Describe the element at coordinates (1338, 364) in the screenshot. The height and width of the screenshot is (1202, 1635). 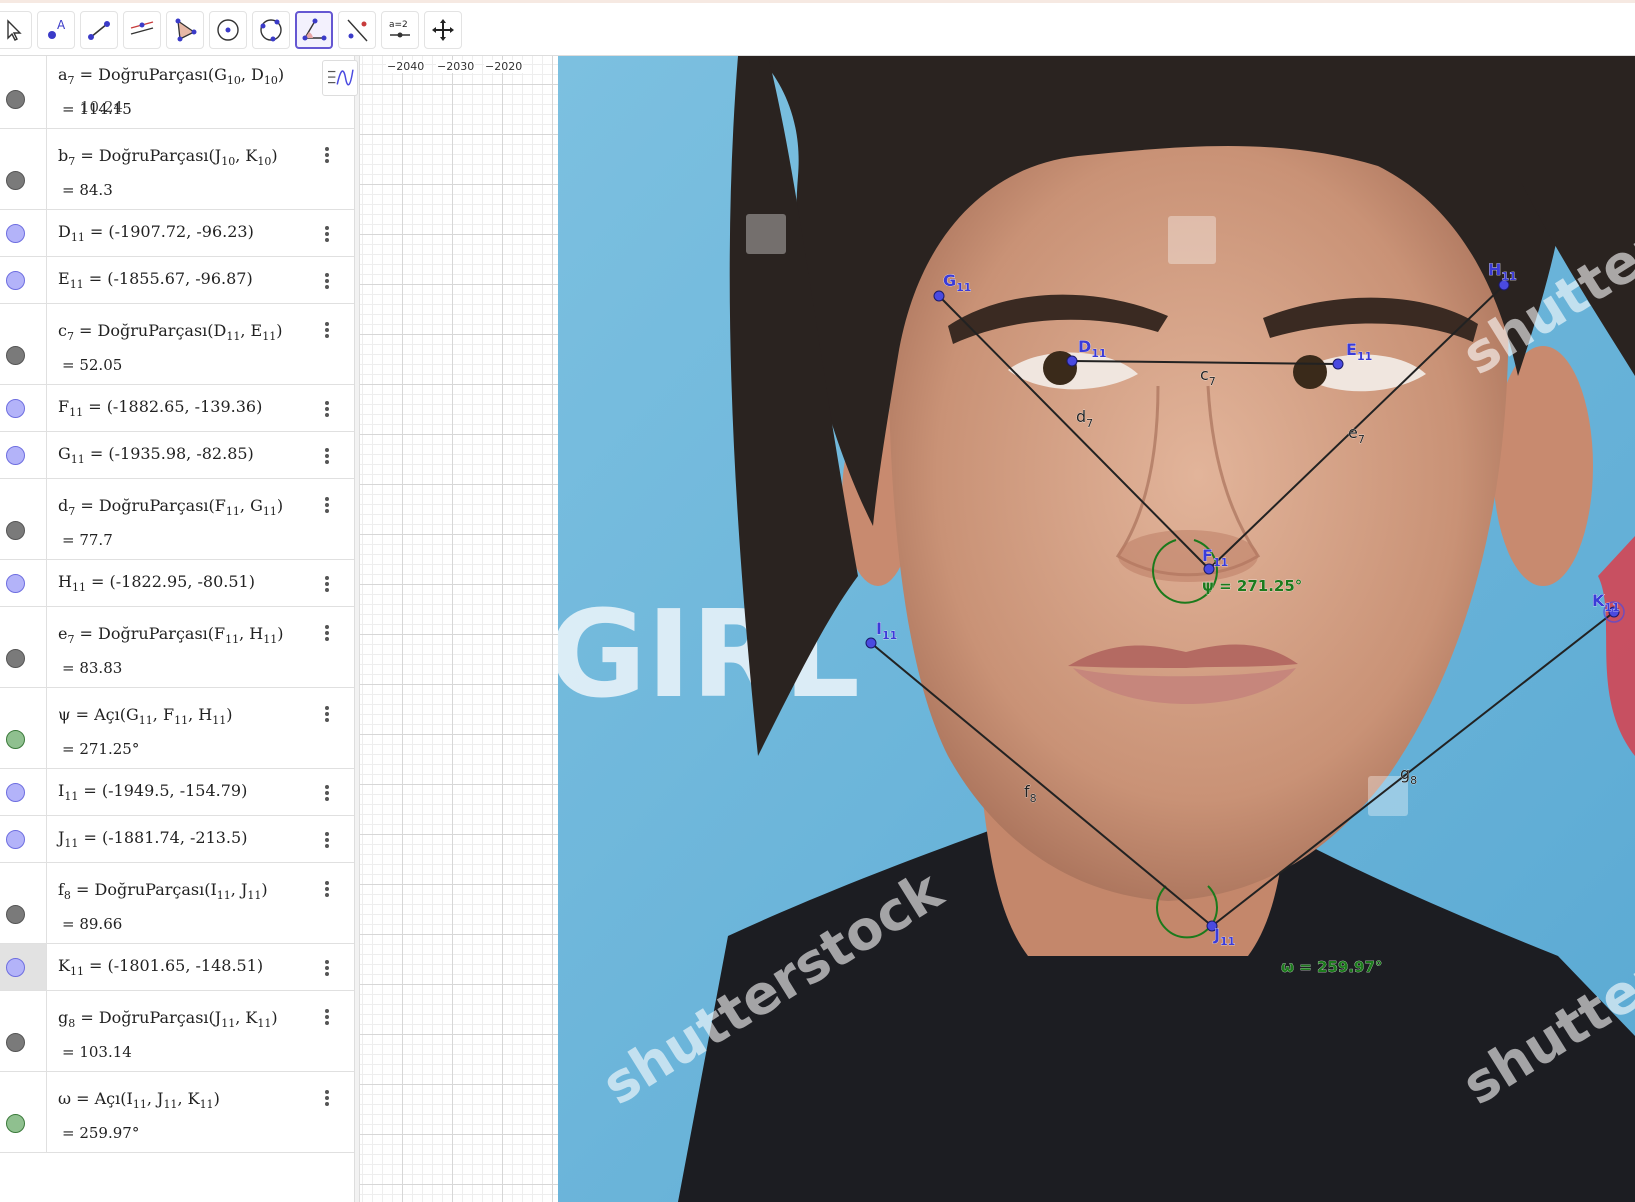
I see `point-e11` at that location.